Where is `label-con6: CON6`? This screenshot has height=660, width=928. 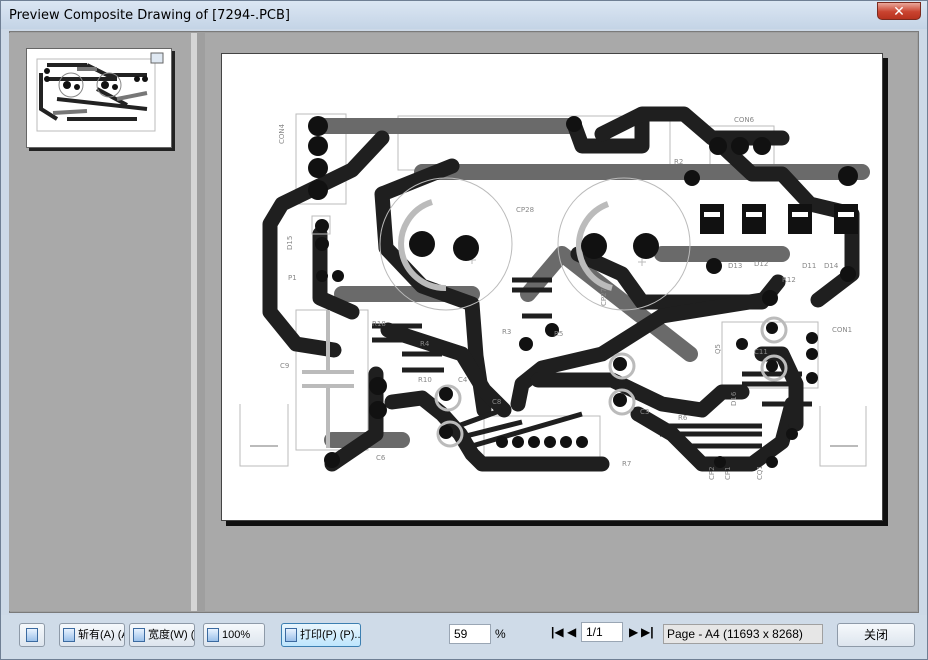
label-con6: CON6 is located at coordinates (744, 120).